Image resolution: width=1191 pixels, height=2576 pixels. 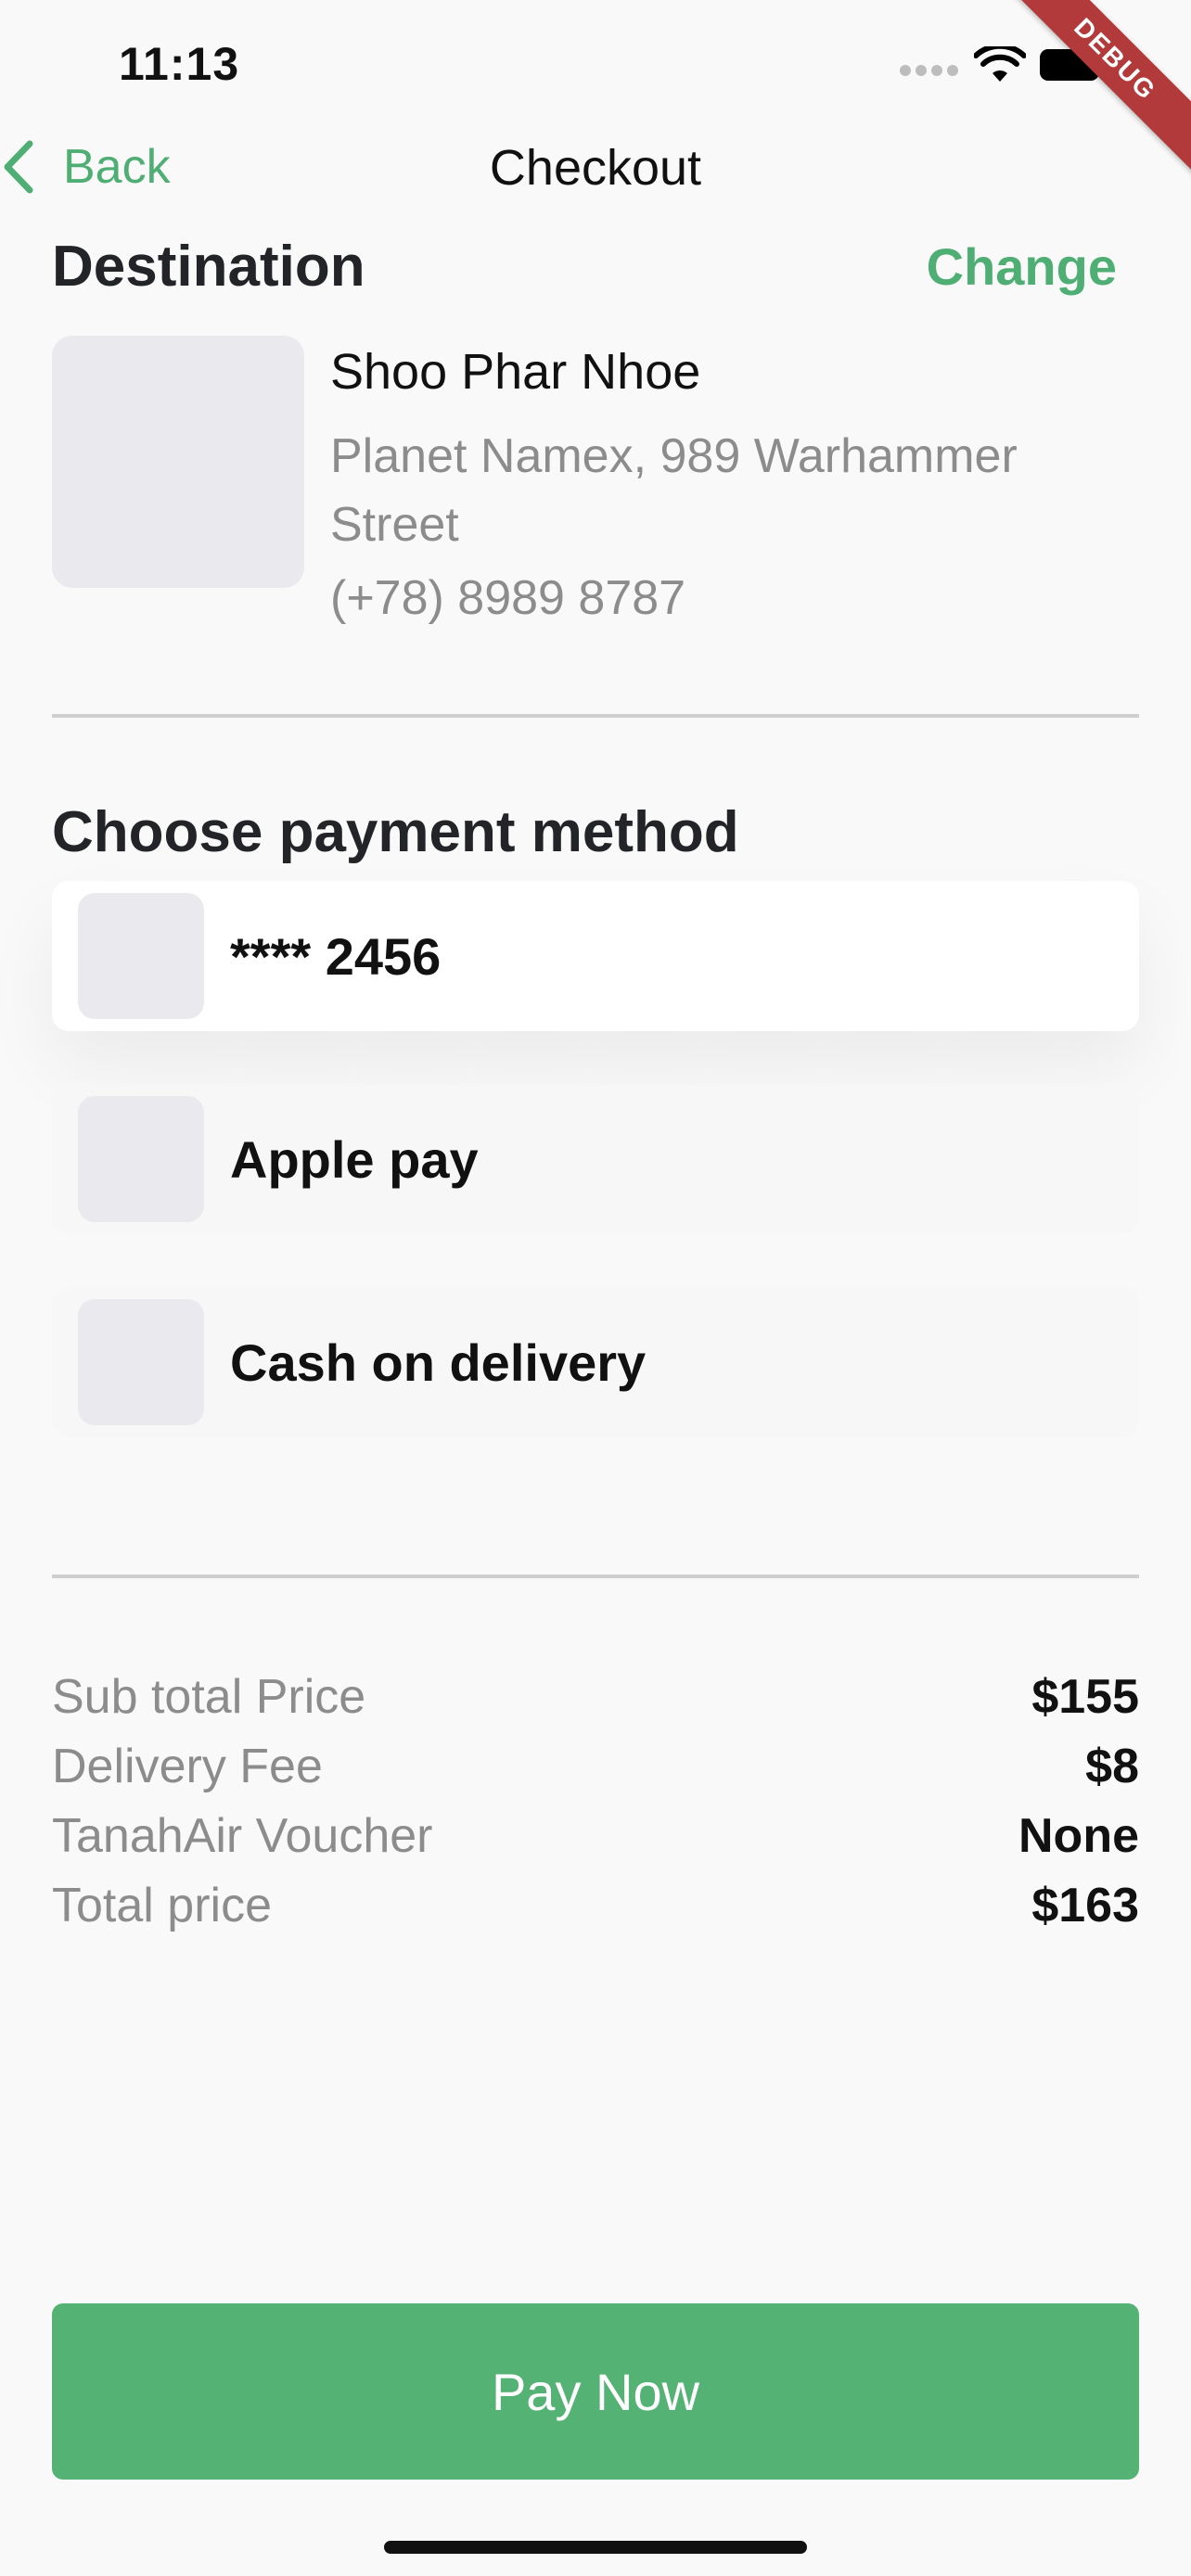 I want to click on summary-row-total: Total price $163, so click(x=595, y=1905).